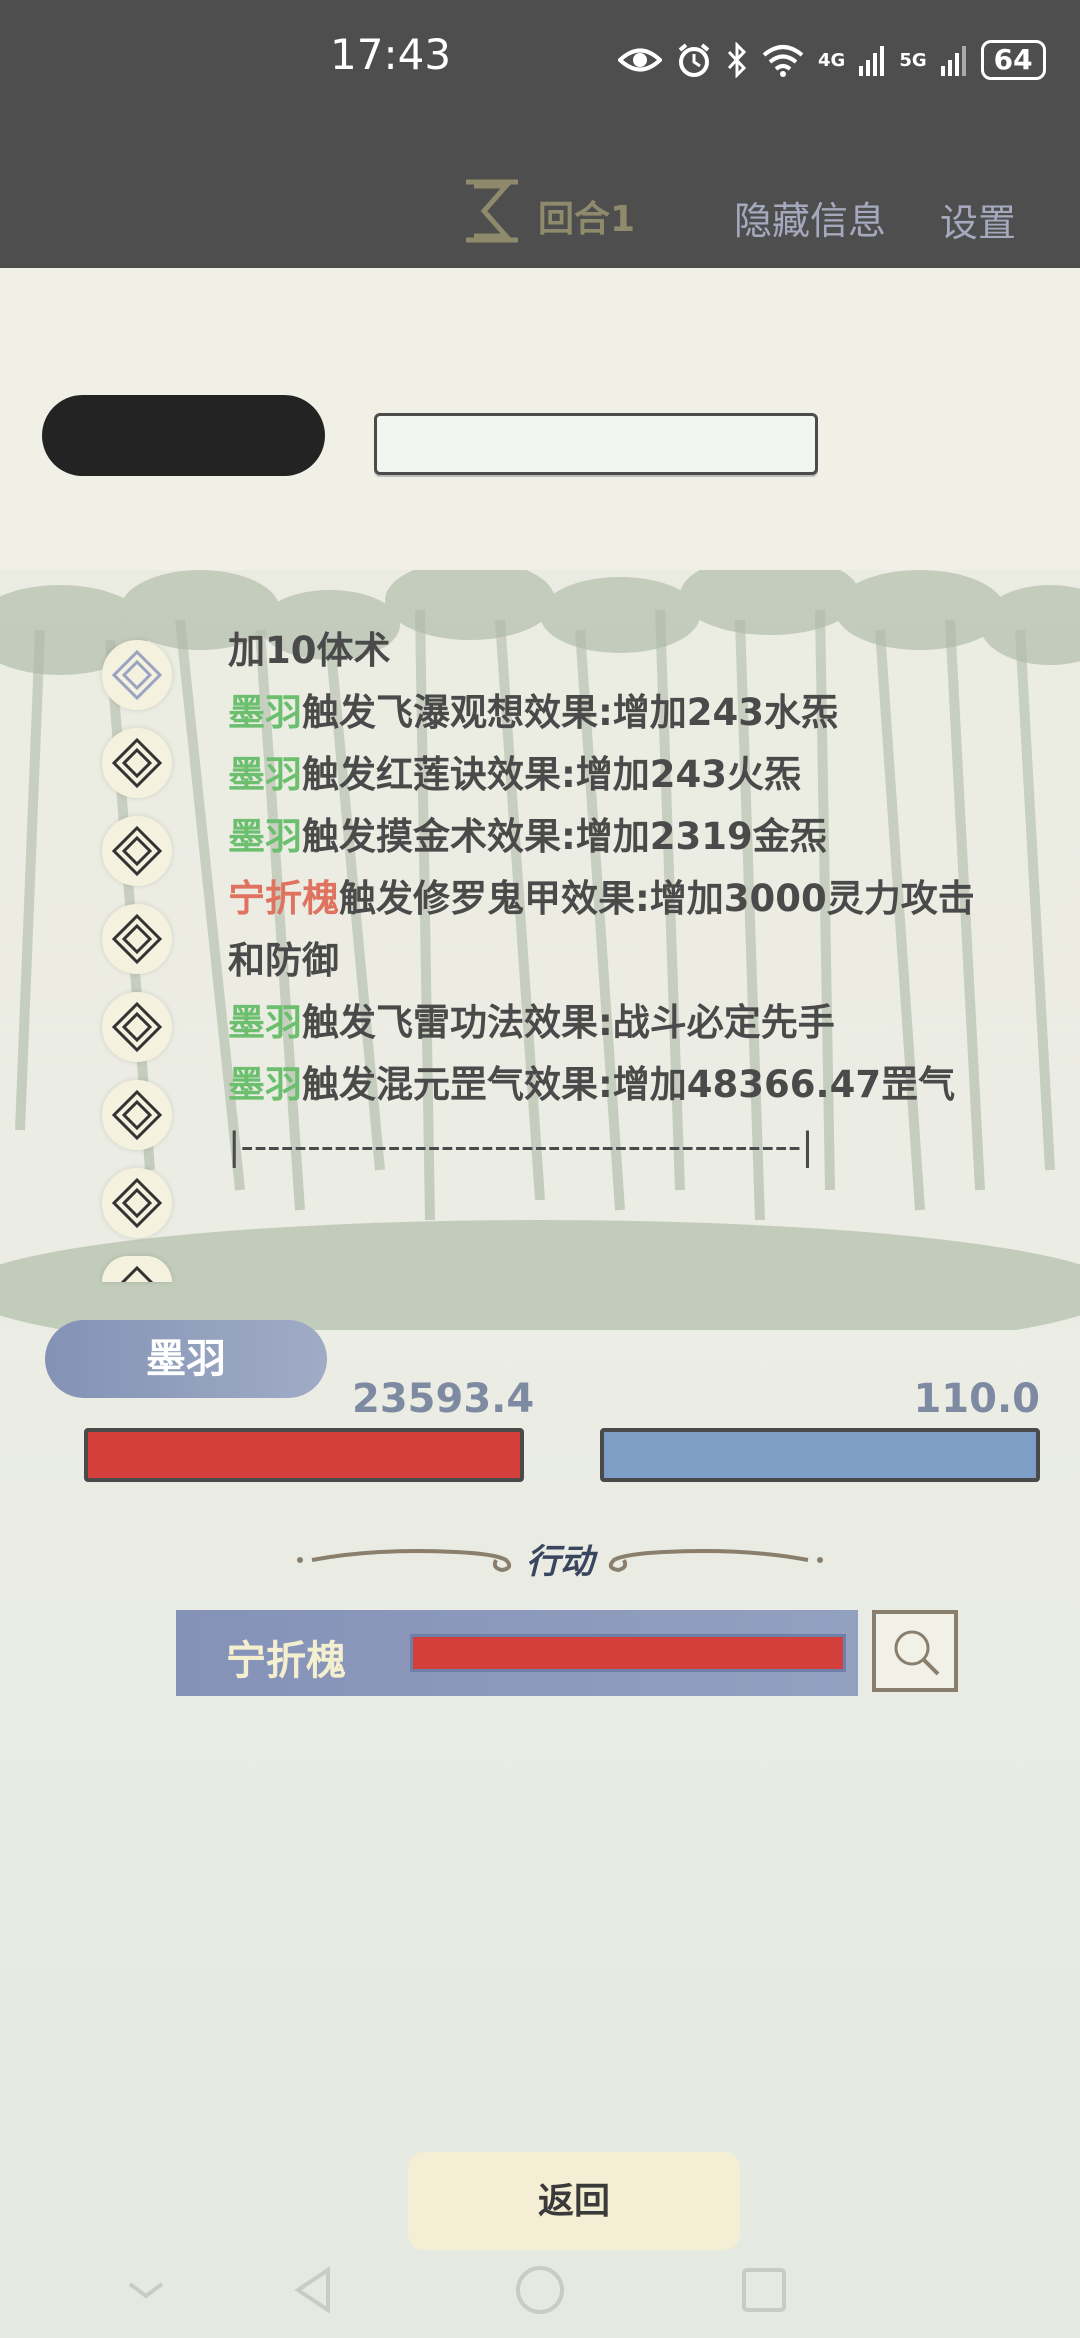  I want to click on hp-value: 23593.4, so click(443, 1399).